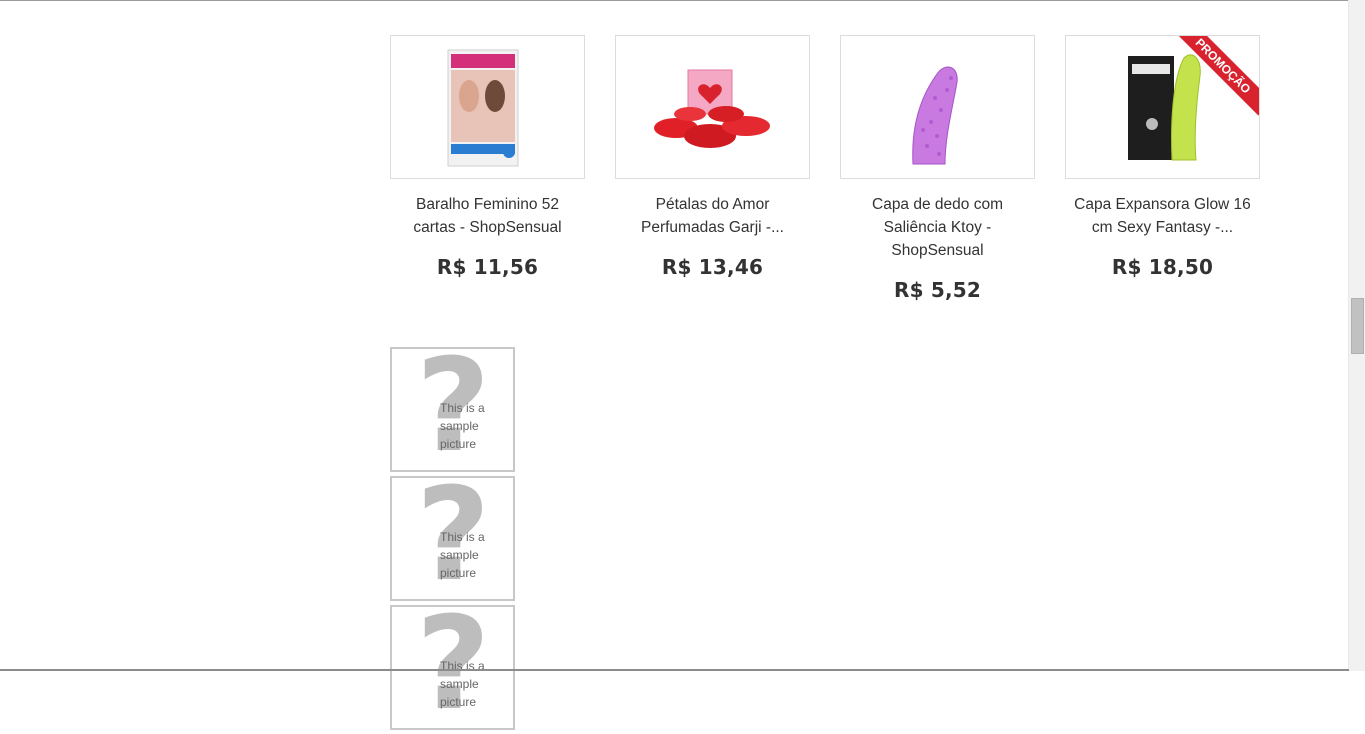  What do you see at coordinates (712, 267) in the screenshot?
I see `product-price: R$ 13,46` at bounding box center [712, 267].